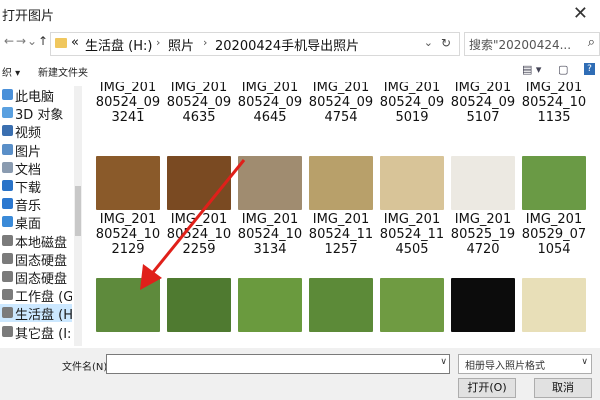 The width and height of the screenshot is (600, 400). I want to click on organize-button: 织 ▾, so click(11, 71).